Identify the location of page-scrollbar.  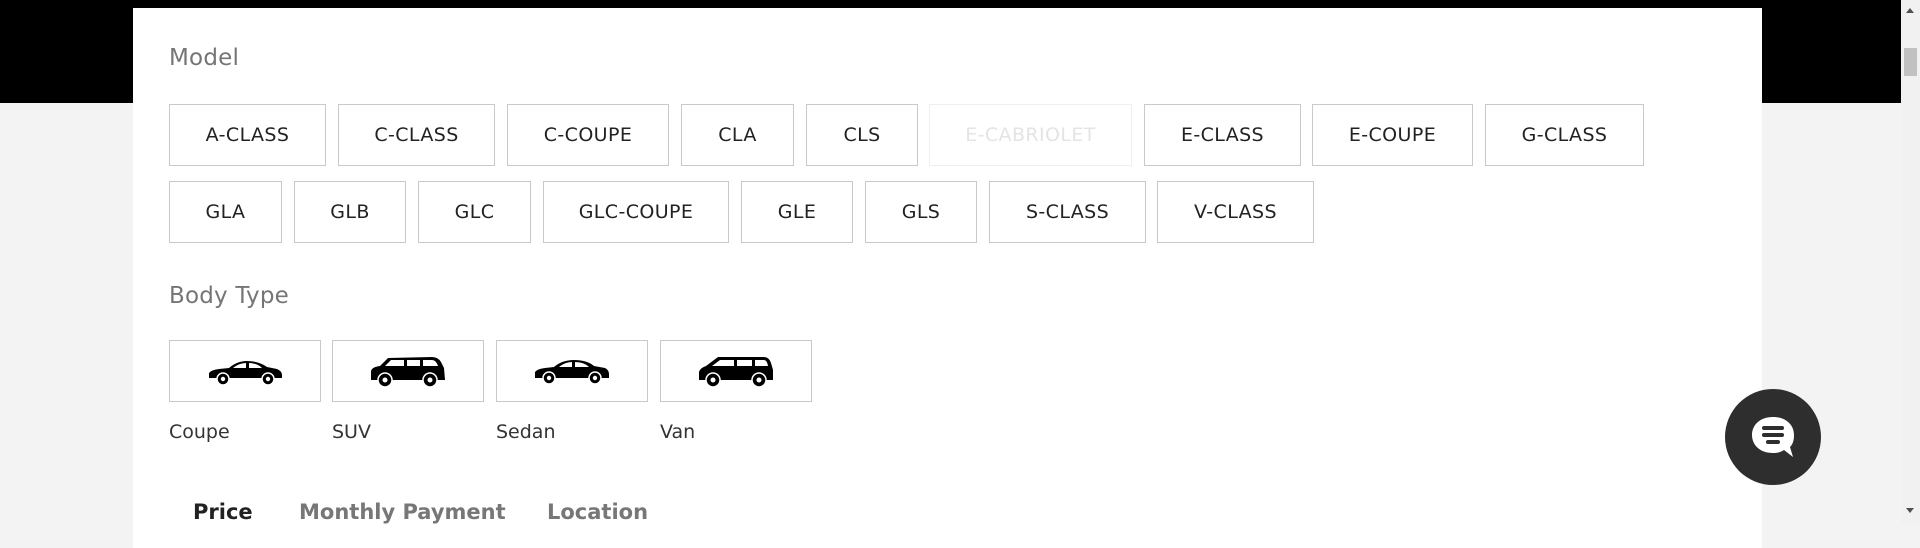
(1910, 262).